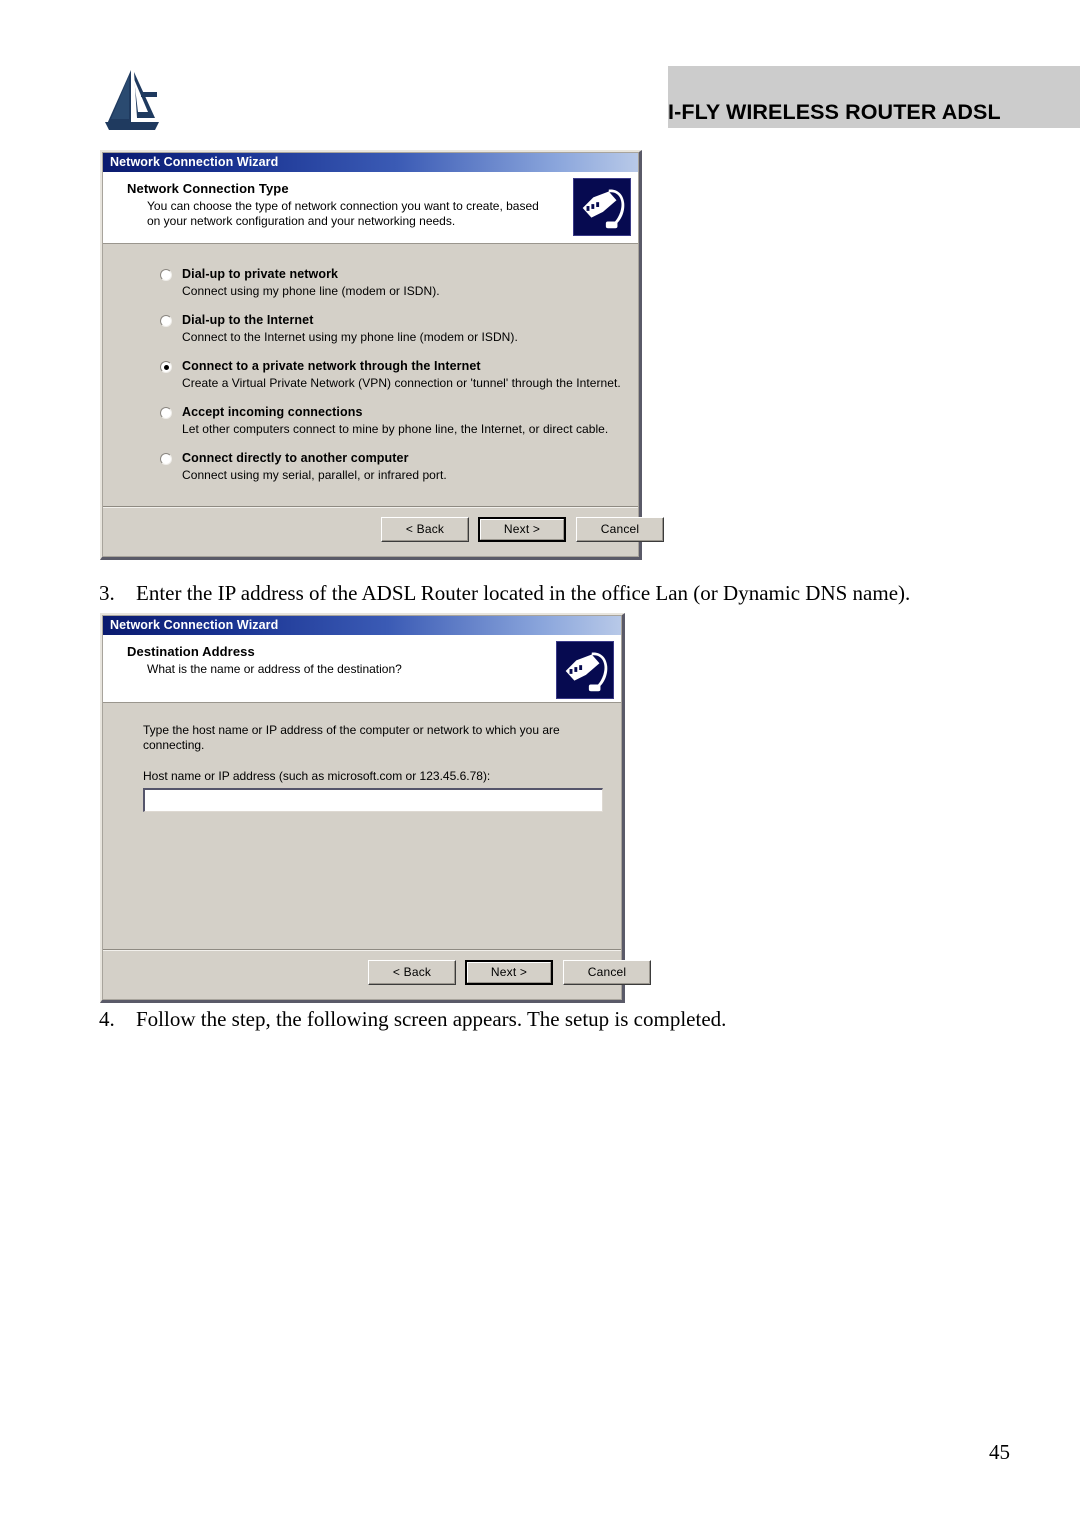 The image size is (1080, 1528). I want to click on atlantis-land-logo-icon, so click(132, 101).